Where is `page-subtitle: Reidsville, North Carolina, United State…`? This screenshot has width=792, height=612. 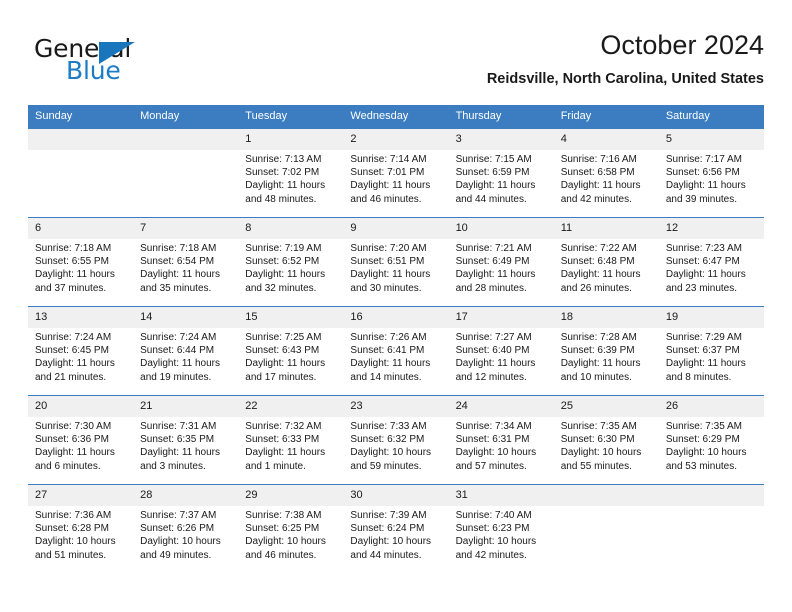
page-subtitle: Reidsville, North Carolina, United State… is located at coordinates (625, 79).